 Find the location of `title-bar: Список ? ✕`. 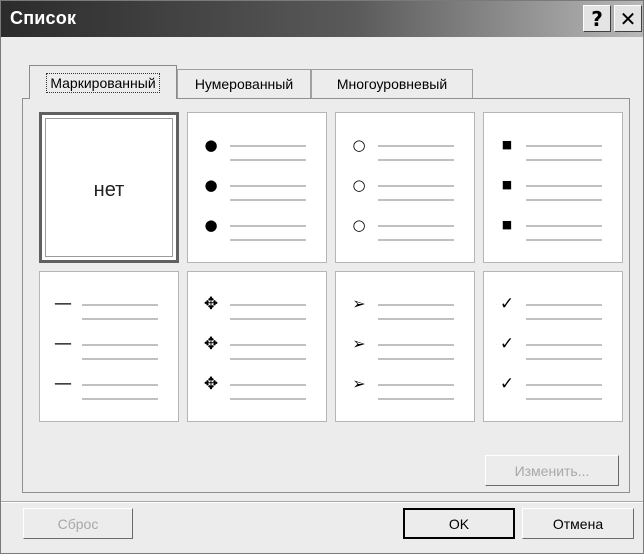

title-bar: Список ? ✕ is located at coordinates (322, 19).